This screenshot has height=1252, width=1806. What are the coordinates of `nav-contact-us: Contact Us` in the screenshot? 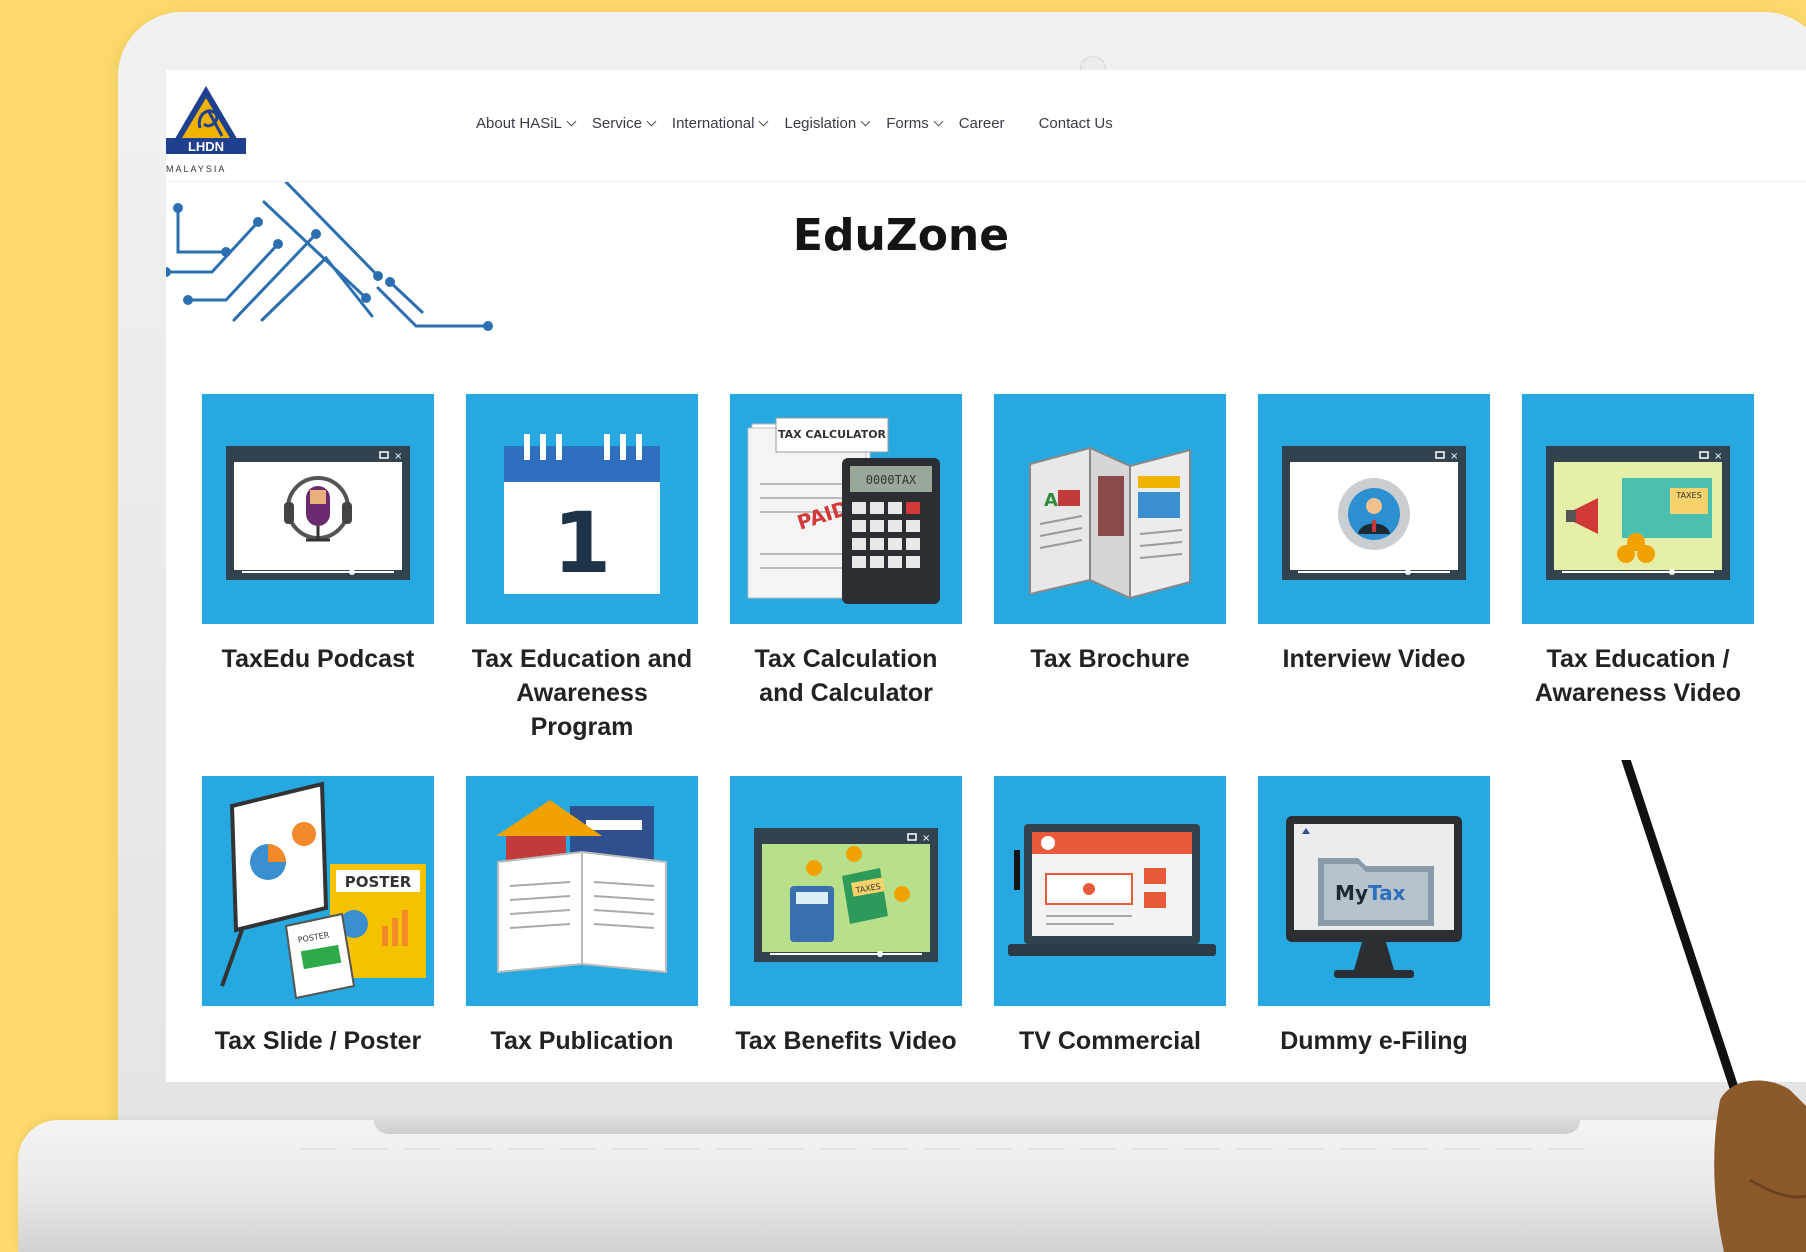 It's located at (1076, 123).